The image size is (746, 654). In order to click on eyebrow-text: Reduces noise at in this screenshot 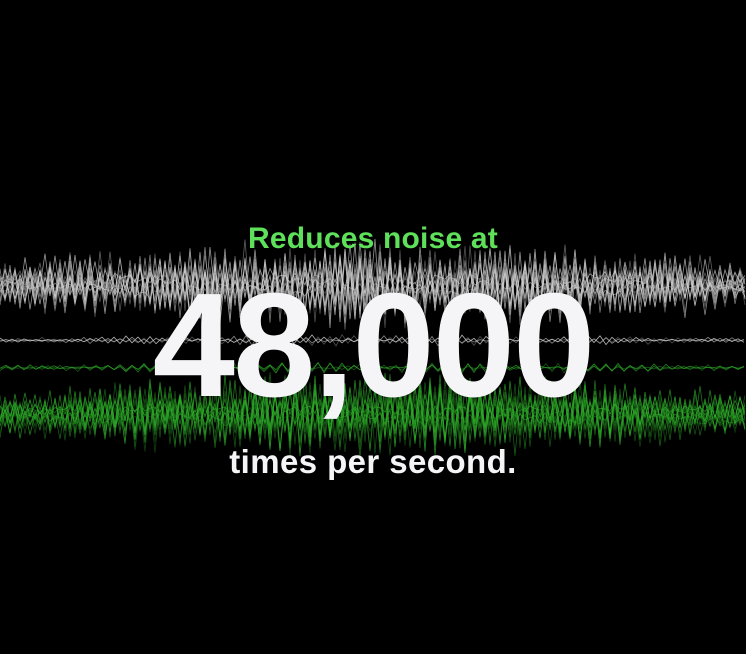, I will do `click(373, 238)`.